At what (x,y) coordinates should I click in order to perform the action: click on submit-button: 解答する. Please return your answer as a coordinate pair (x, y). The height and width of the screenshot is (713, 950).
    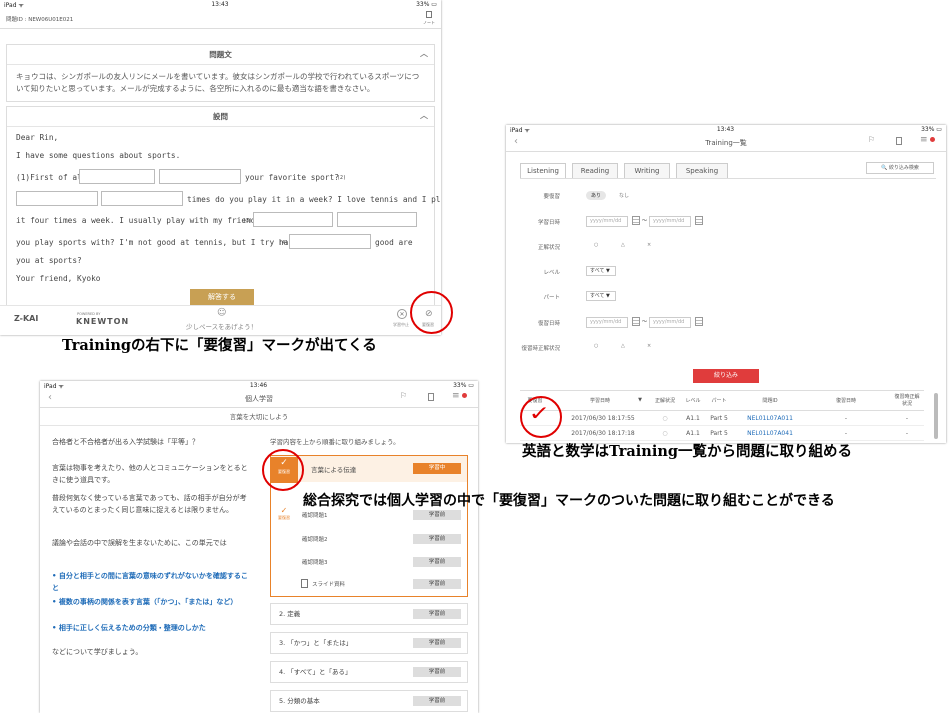
    Looking at the image, I should click on (222, 297).